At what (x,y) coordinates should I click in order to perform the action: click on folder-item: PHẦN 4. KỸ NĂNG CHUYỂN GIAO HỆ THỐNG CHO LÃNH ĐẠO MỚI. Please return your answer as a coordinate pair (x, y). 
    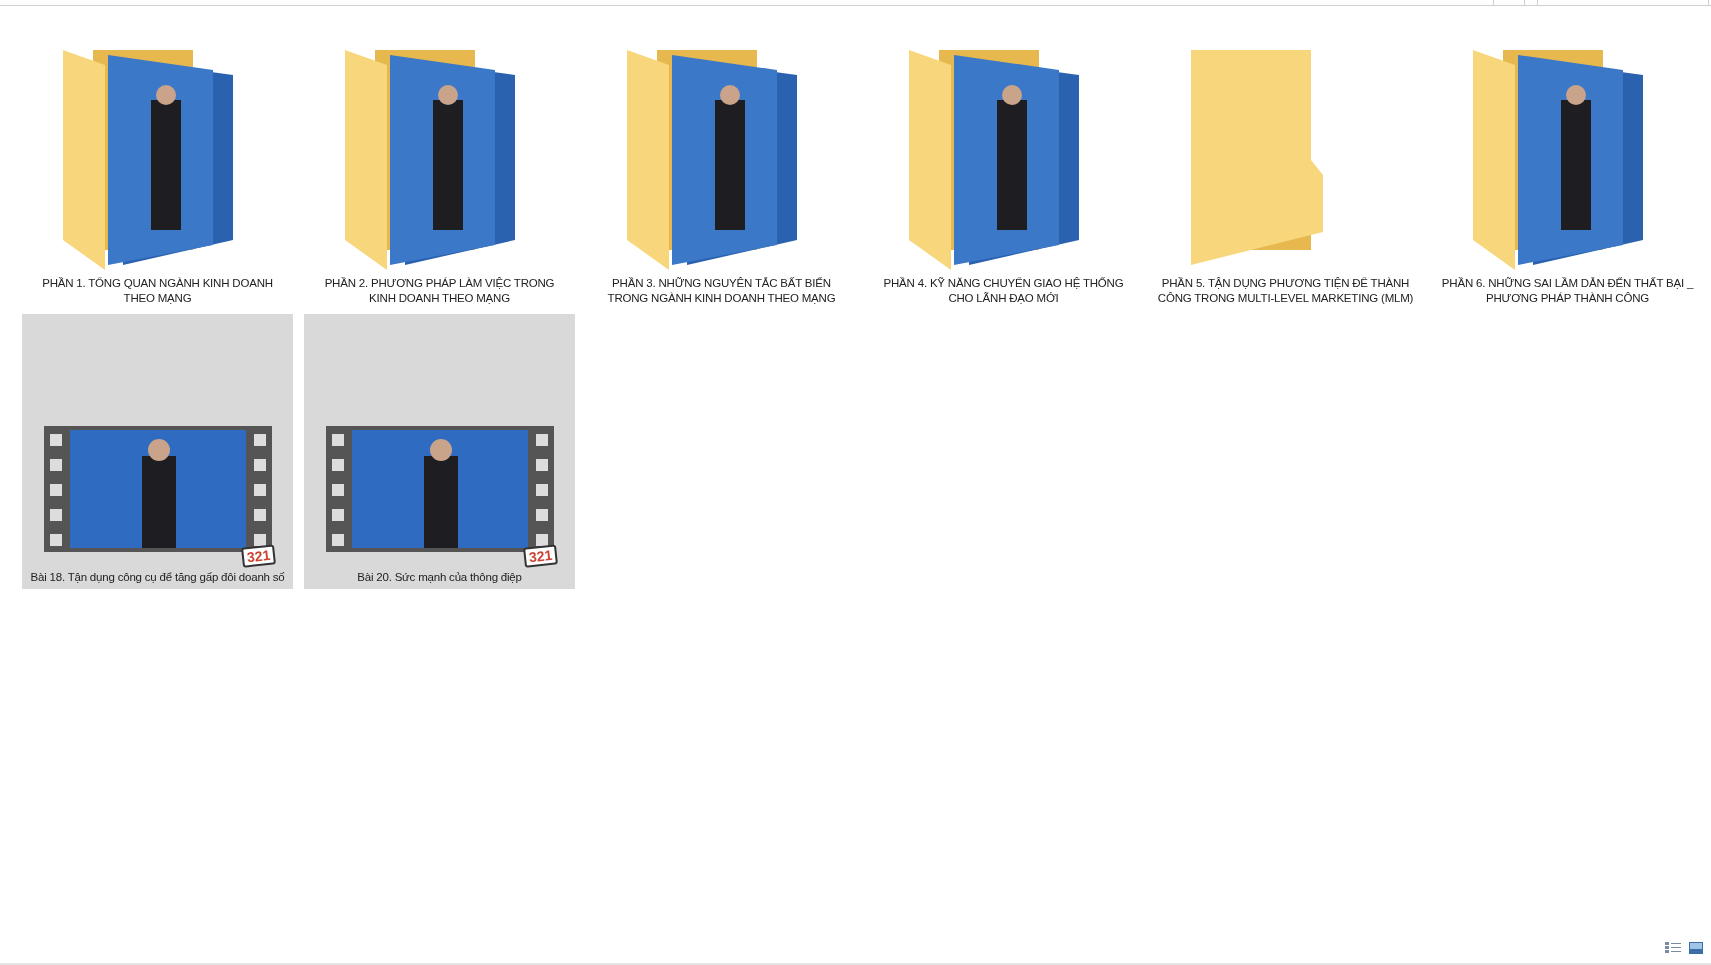
    Looking at the image, I should click on (1003, 178).